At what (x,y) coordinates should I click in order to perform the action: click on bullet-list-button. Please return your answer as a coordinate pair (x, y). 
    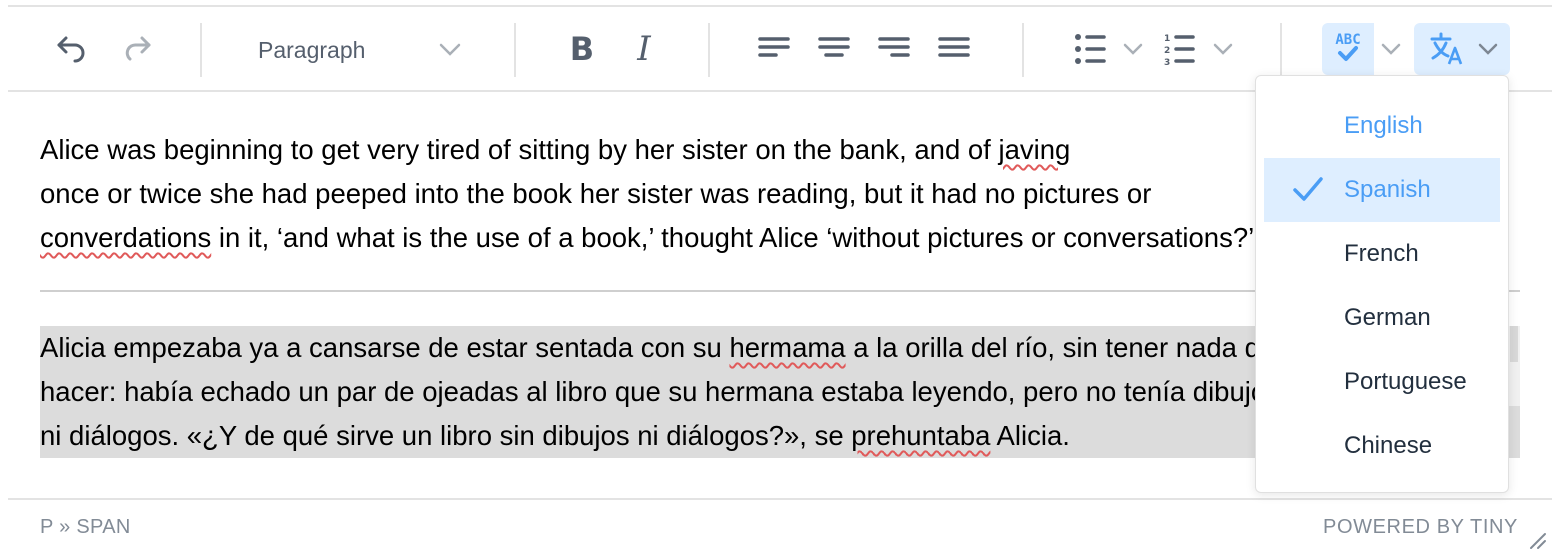
    Looking at the image, I should click on (1091, 49).